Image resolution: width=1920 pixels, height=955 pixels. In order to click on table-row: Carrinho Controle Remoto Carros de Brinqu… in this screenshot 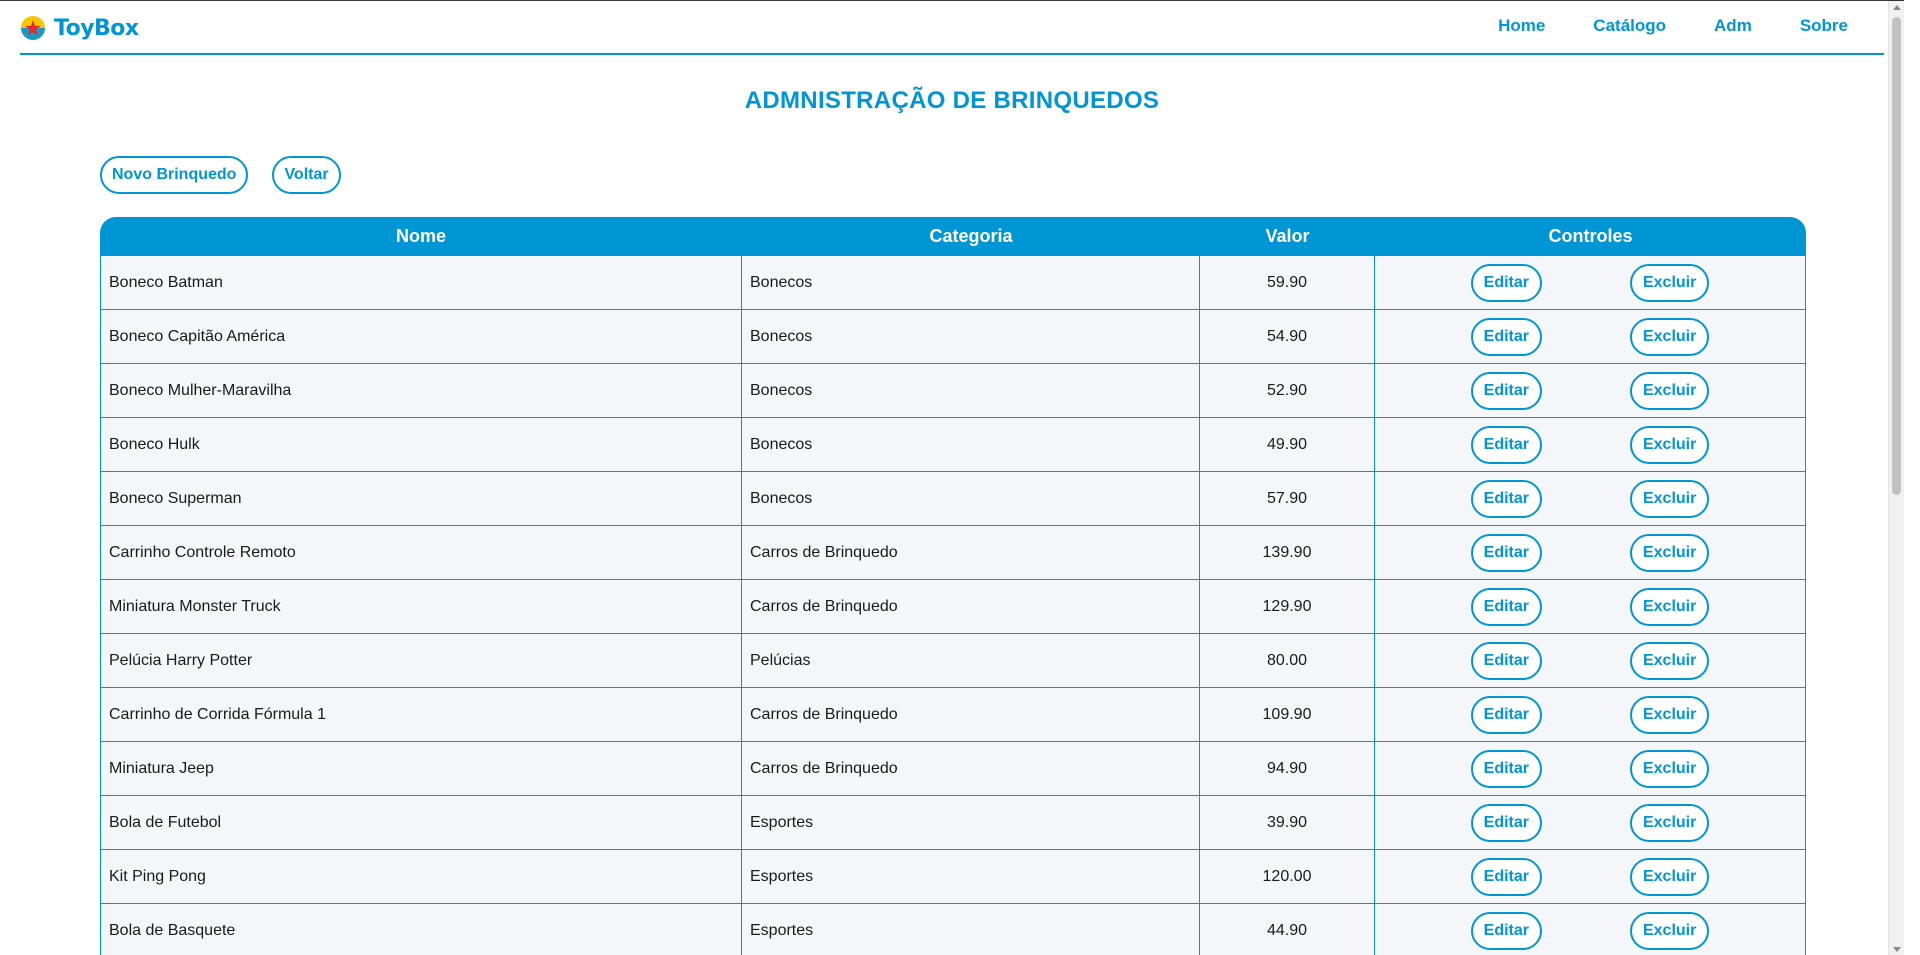, I will do `click(953, 553)`.